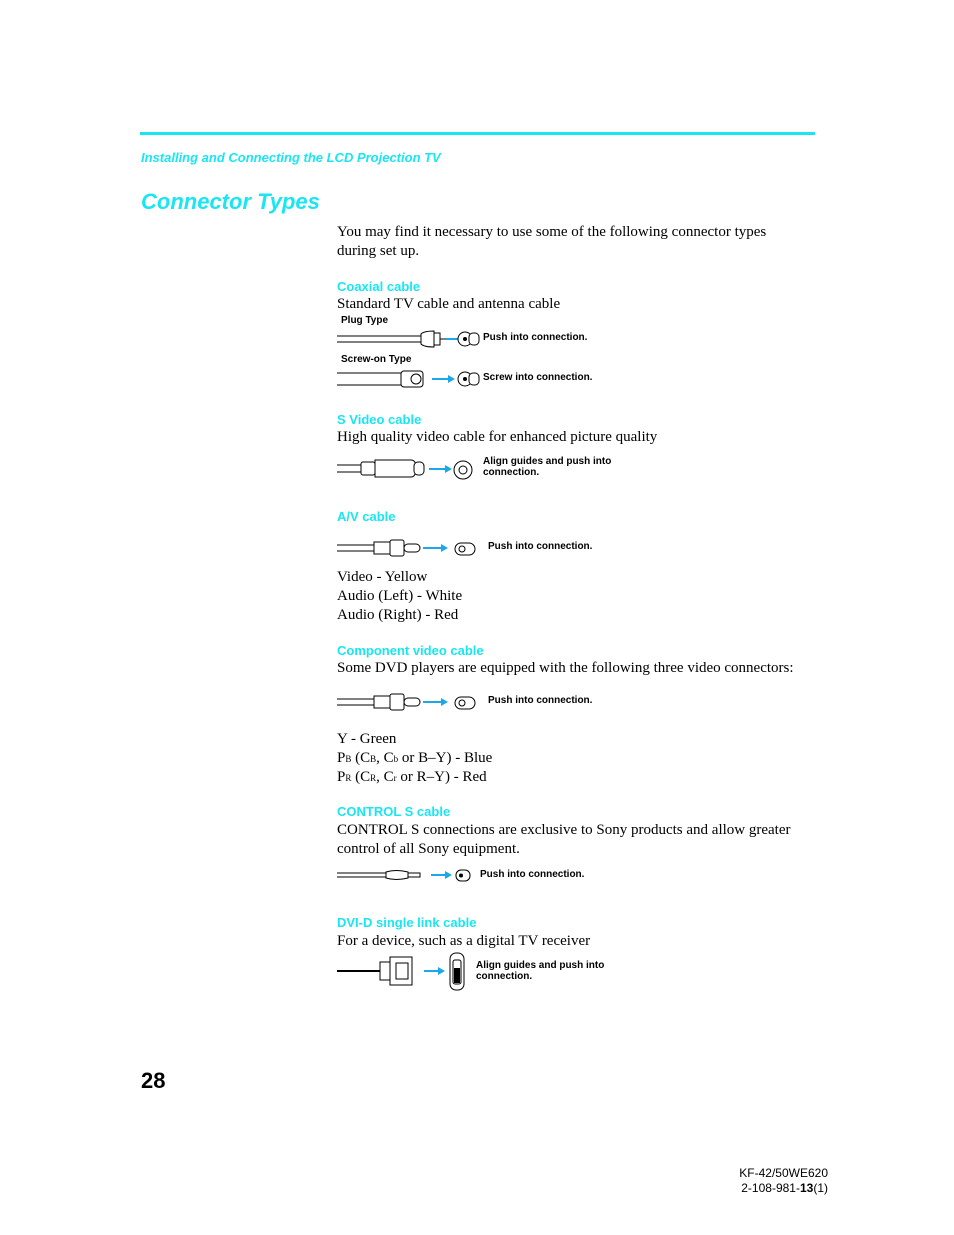 The image size is (954, 1235). What do you see at coordinates (398, 615) in the screenshot?
I see `av-color-audio-right: Audio (Right) - Red` at bounding box center [398, 615].